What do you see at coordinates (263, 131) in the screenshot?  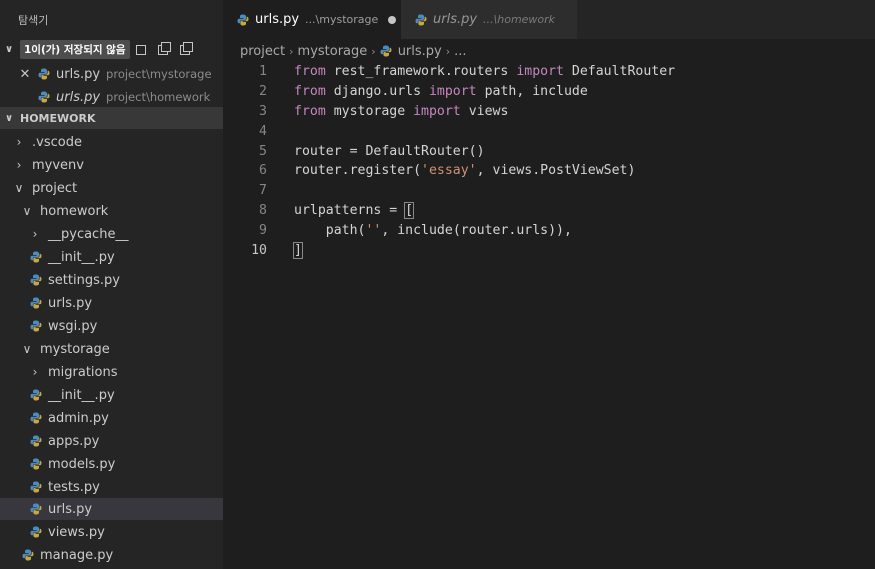 I see `line-number: 4` at bounding box center [263, 131].